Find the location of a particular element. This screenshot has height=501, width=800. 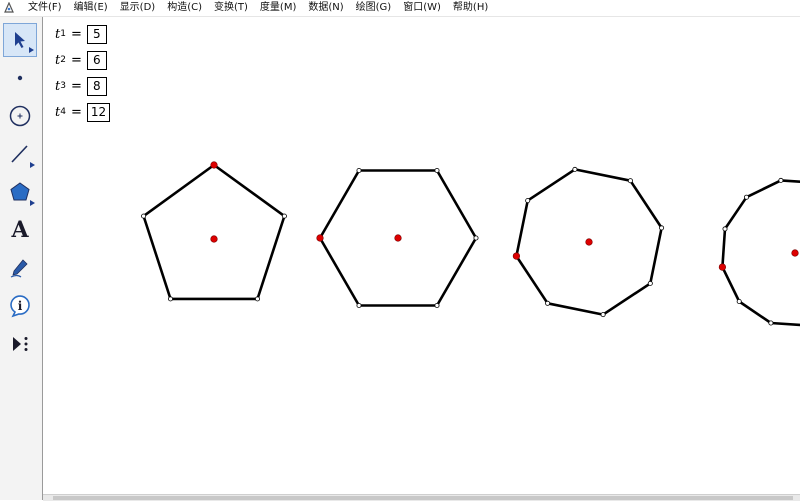

custom-tools-icon is located at coordinates (20, 344).